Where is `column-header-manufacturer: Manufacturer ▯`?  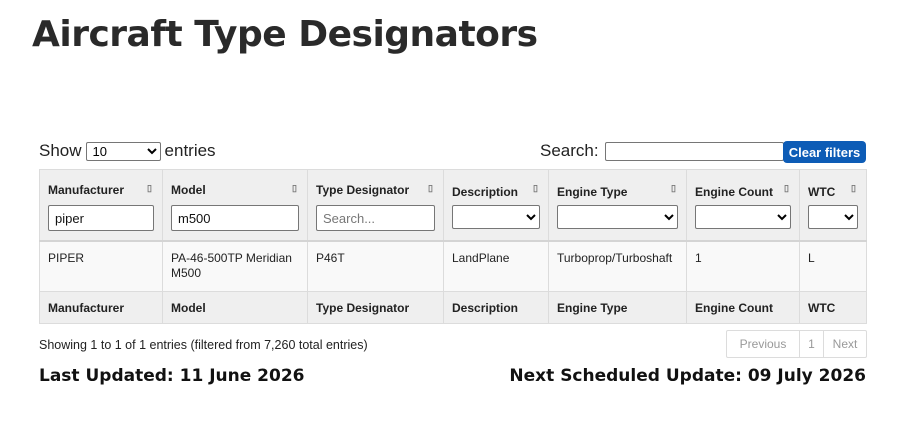 column-header-manufacturer: Manufacturer ▯ is located at coordinates (101, 205).